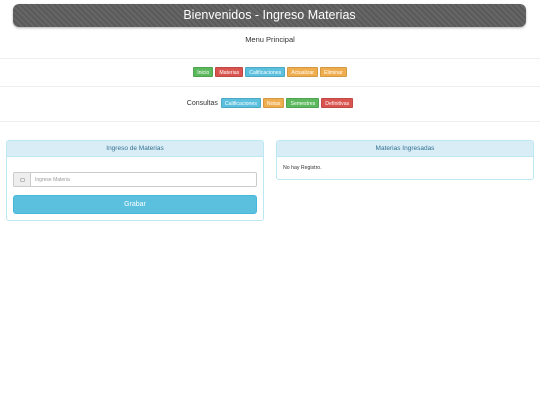 The image size is (540, 405). What do you see at coordinates (270, 39) in the screenshot?
I see `menu-title: Menu Principal` at bounding box center [270, 39].